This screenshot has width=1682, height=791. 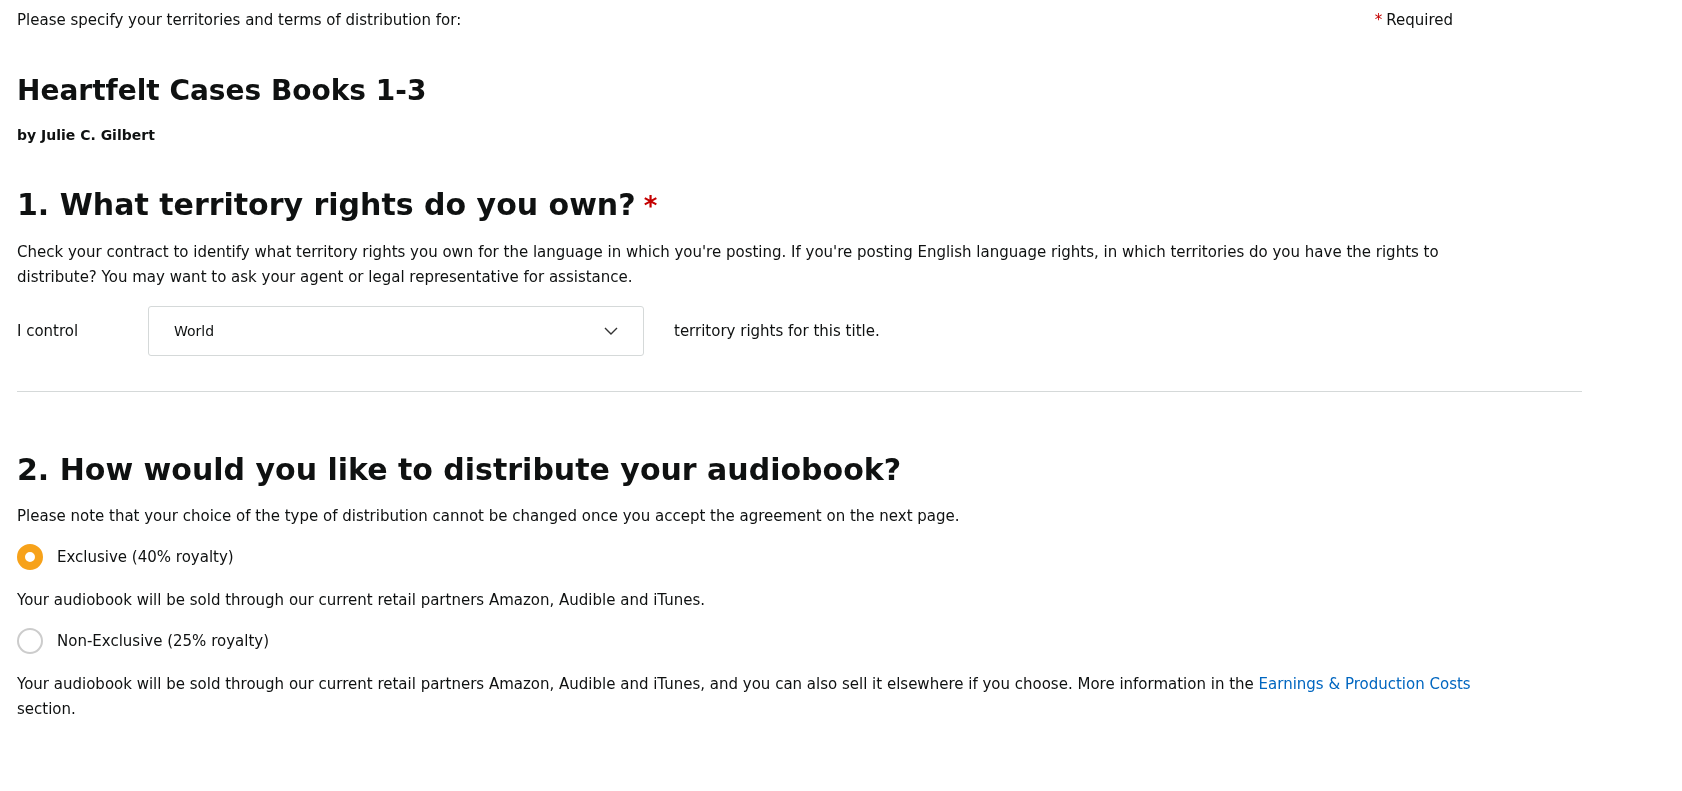 I want to click on section-heading: 1. What territory rights do you own?, so click(x=326, y=204).